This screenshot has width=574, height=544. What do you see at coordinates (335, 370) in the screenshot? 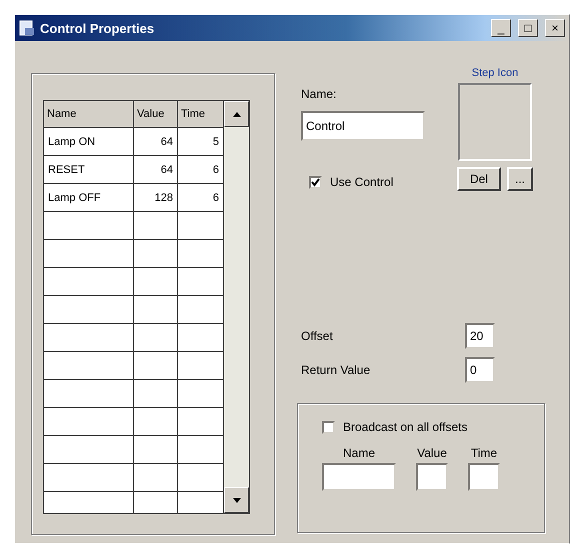
I see `return-value-label: Return Value` at bounding box center [335, 370].